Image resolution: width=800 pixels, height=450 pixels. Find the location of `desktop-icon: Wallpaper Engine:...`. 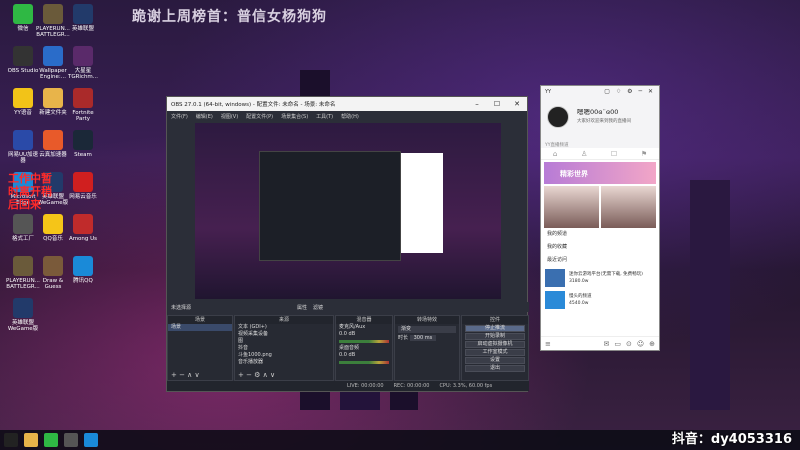

desktop-icon: Wallpaper Engine:... is located at coordinates (53, 63).